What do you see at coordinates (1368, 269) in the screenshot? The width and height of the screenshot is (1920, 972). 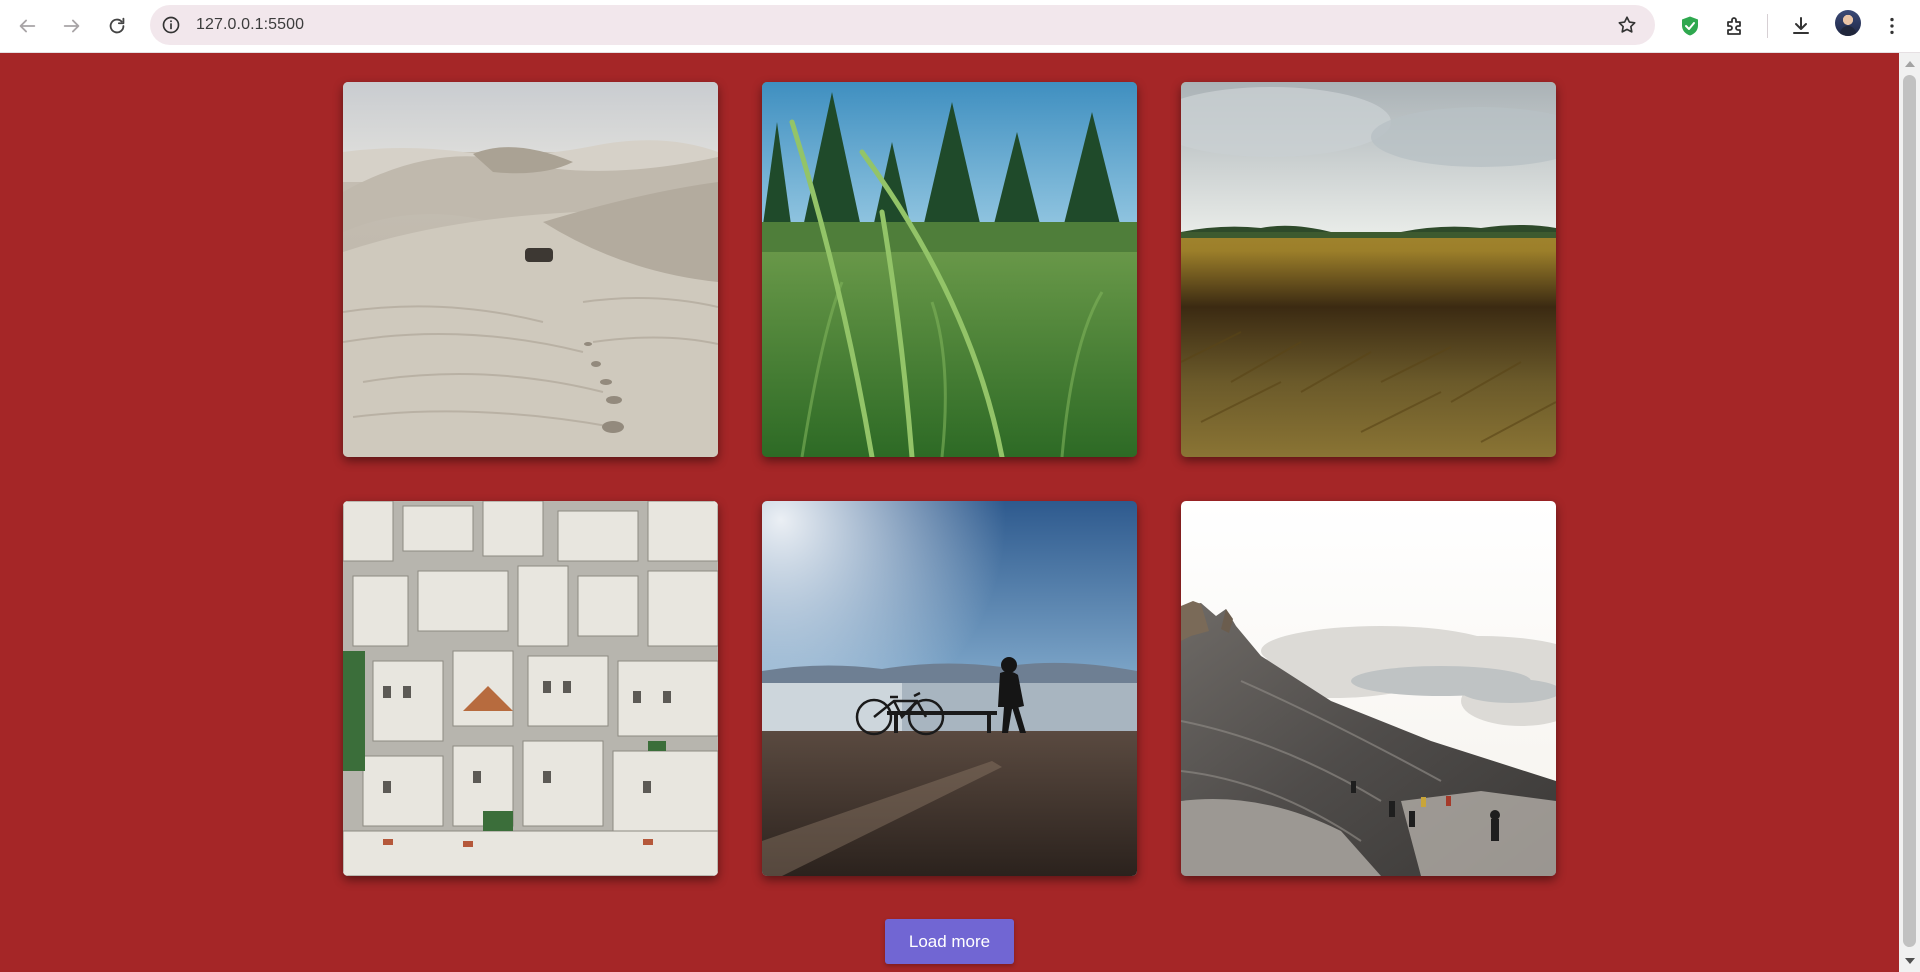 I see `photo-wheat-field` at bounding box center [1368, 269].